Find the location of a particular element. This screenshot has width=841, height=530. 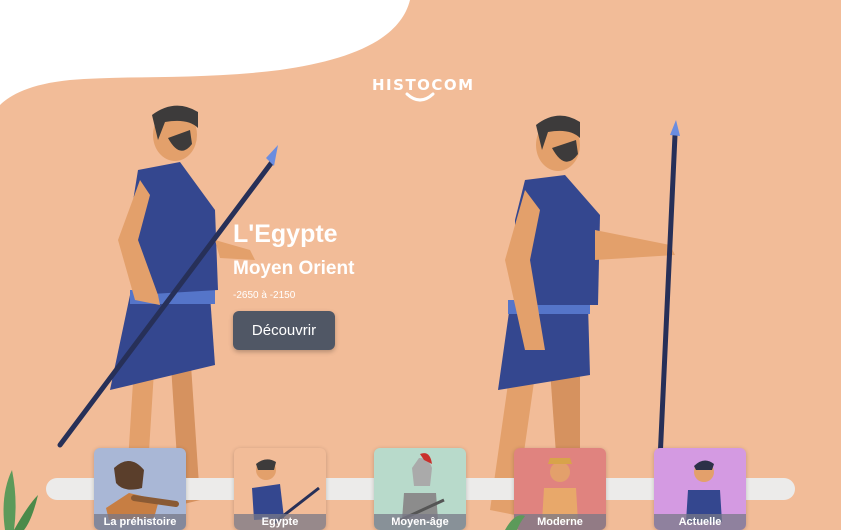

era-label: Moyen-âge is located at coordinates (420, 522).